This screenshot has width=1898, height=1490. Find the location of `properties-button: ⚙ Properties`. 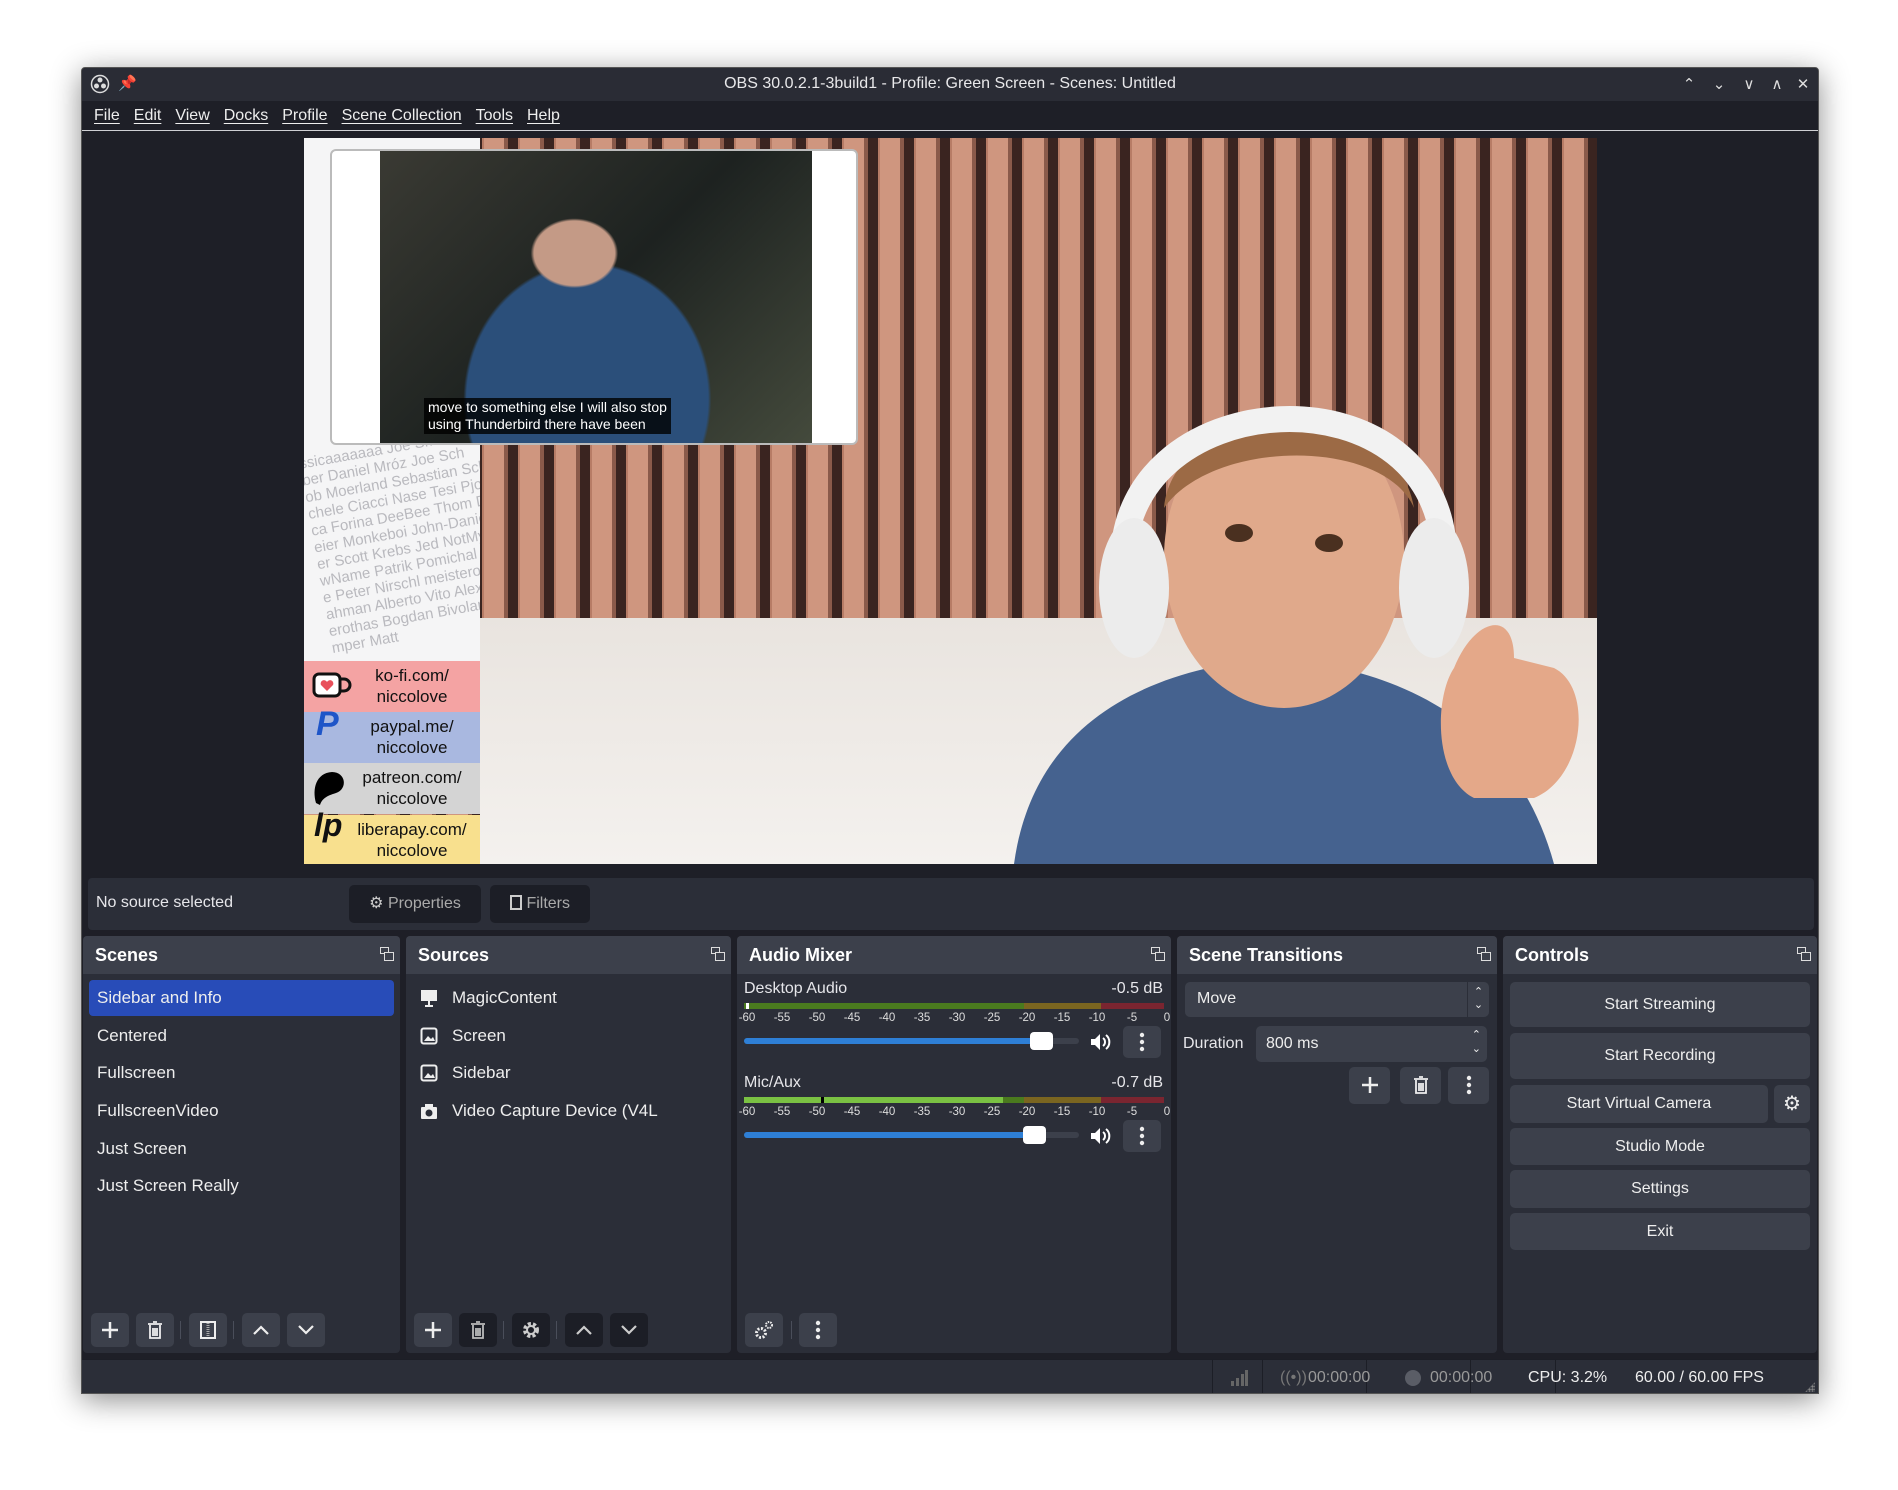

properties-button: ⚙ Properties is located at coordinates (415, 904).